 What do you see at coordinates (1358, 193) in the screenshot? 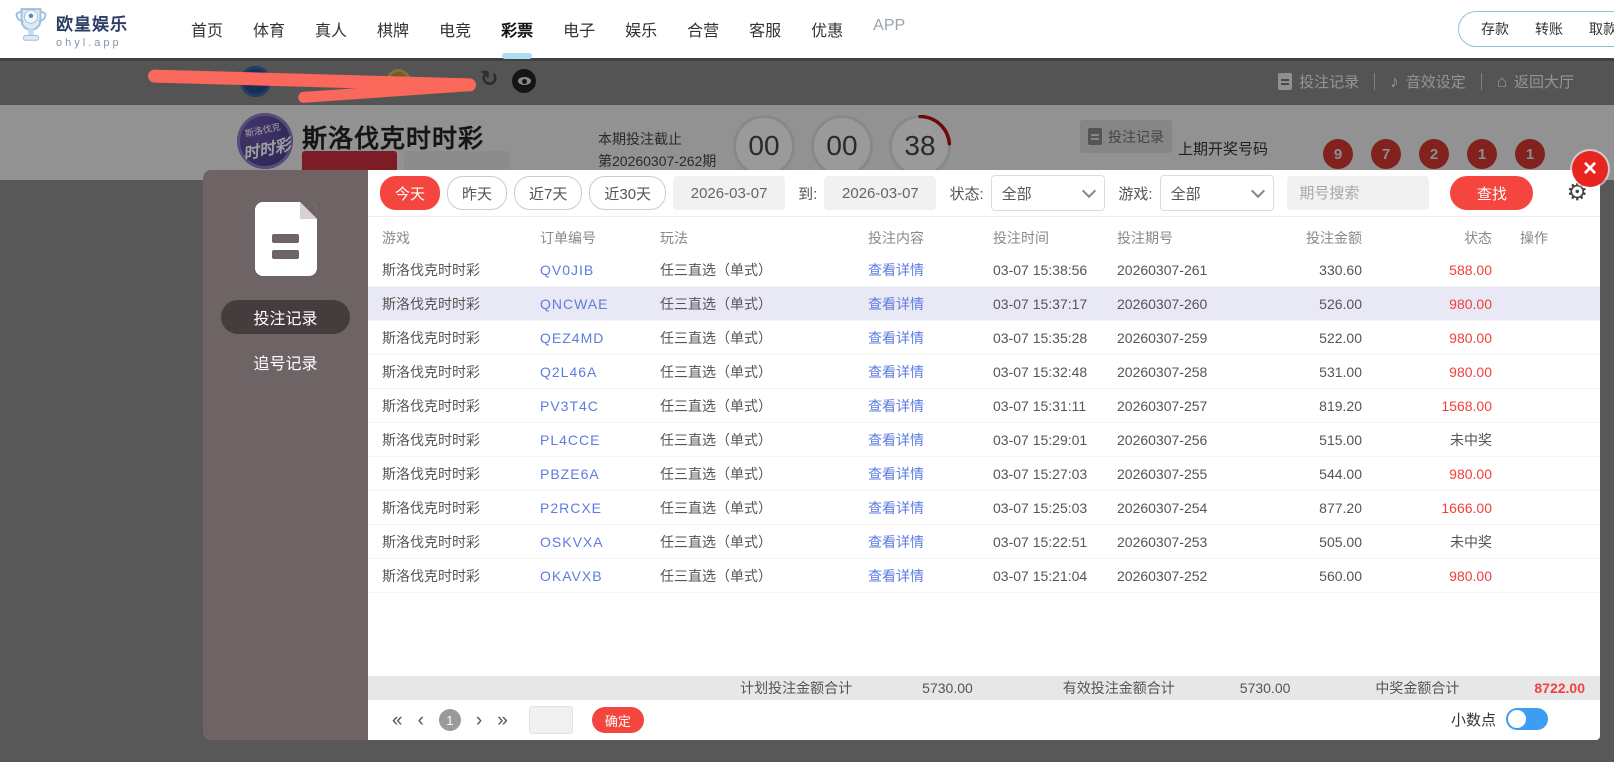
I see `issue-search-input` at bounding box center [1358, 193].